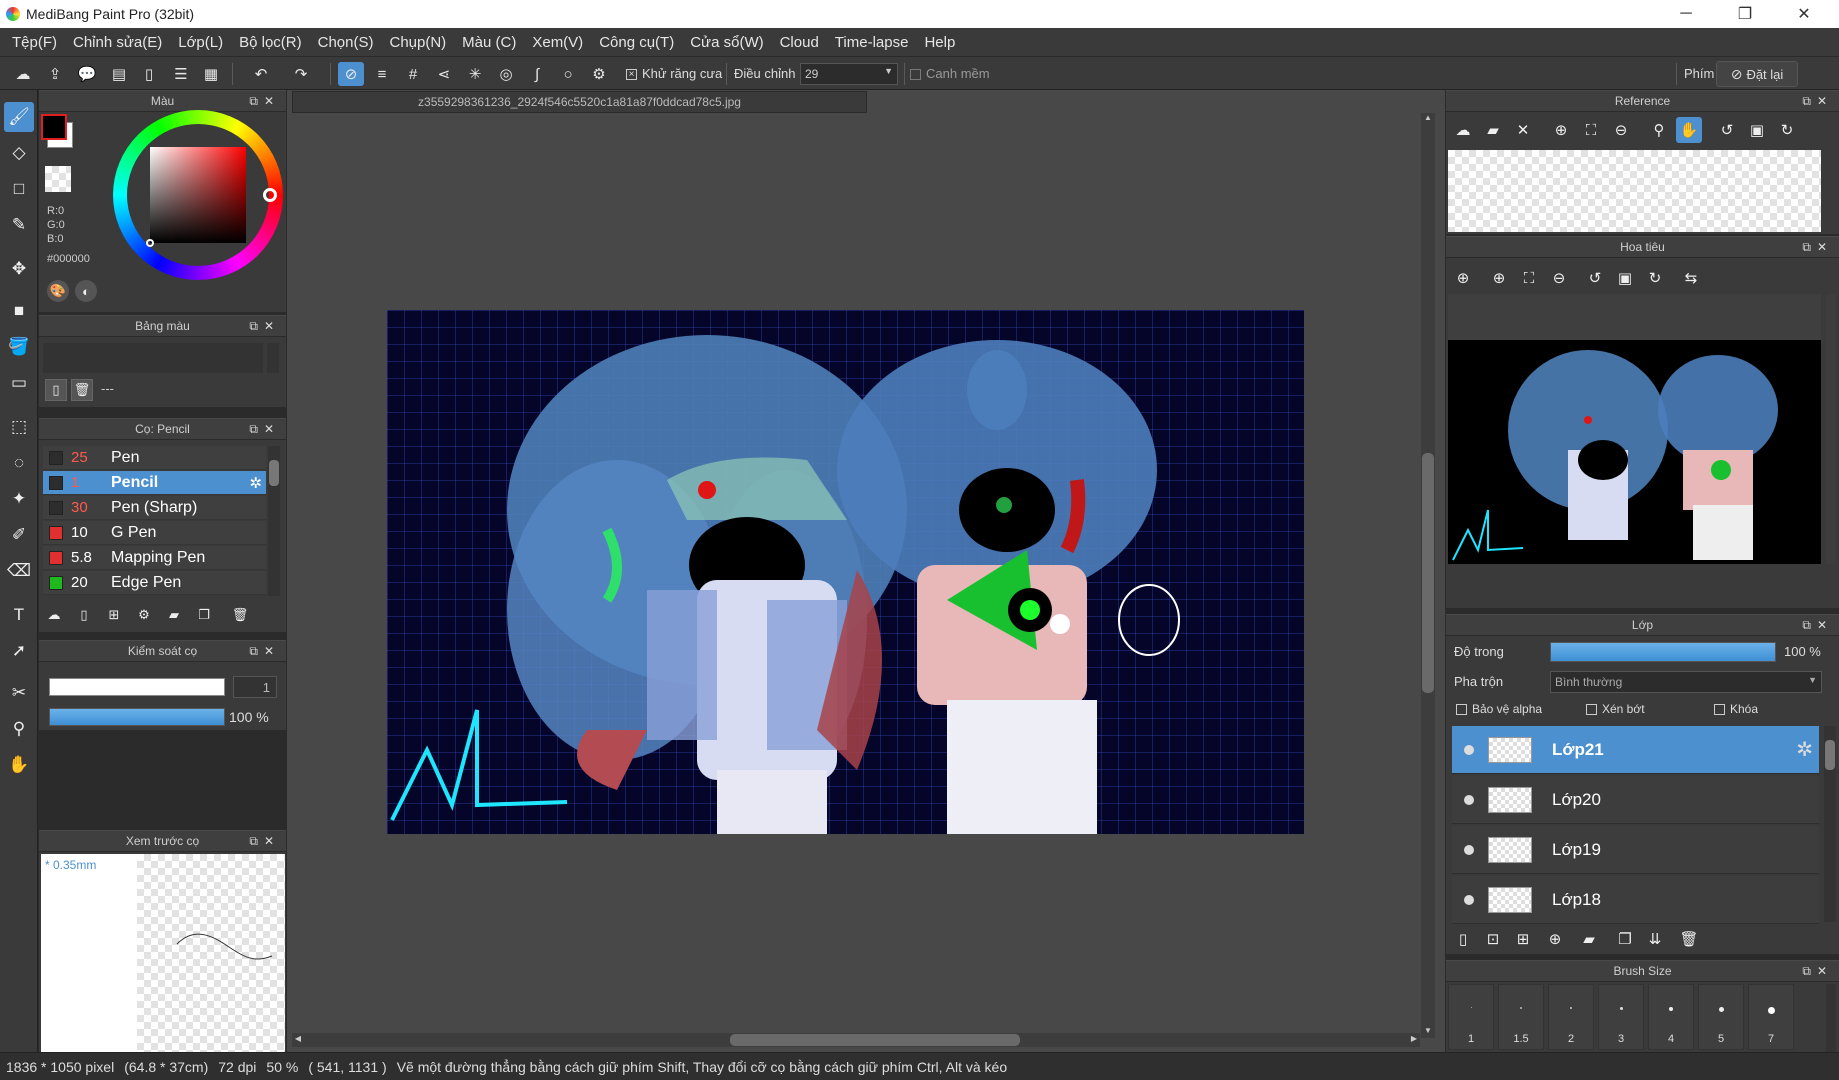 The width and height of the screenshot is (1839, 1080). I want to click on brush-item: 5.8 Mapping Pen, so click(154, 558).